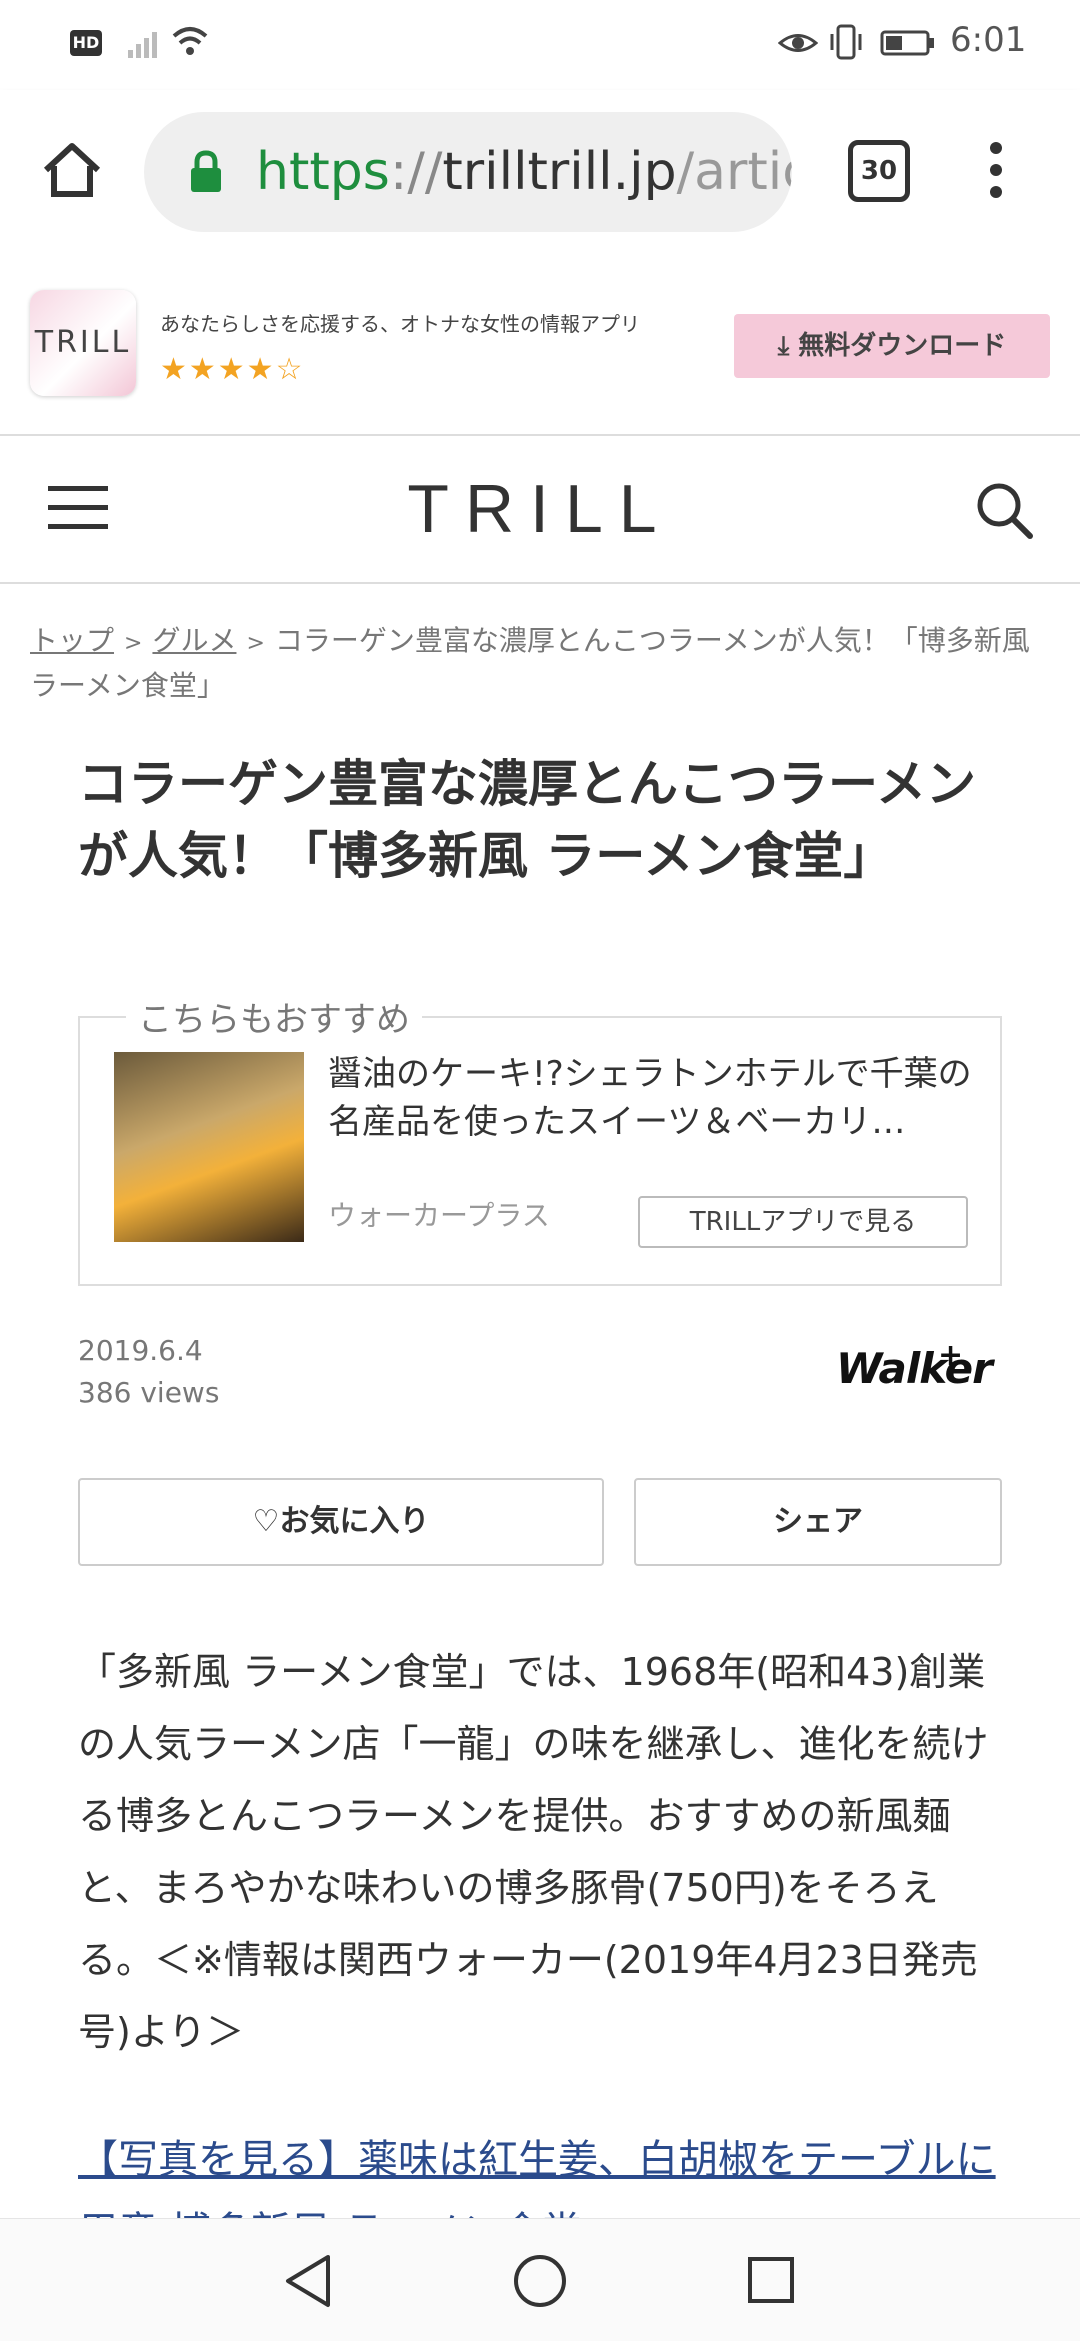 This screenshot has height=2341, width=1080. I want to click on home-circle-icon, so click(540, 2281).